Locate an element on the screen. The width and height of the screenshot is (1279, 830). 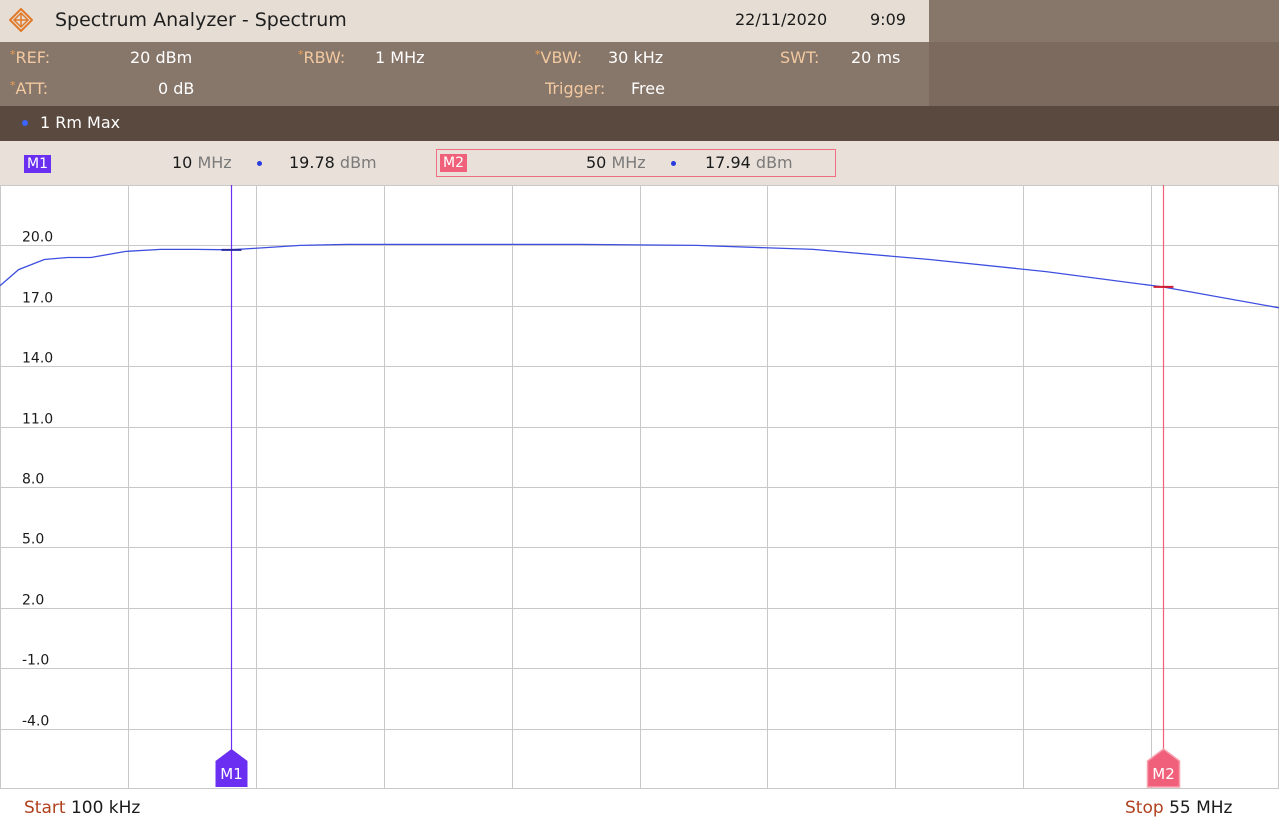
window-title: Spectrum Analyzer - Spectrum is located at coordinates (201, 20).